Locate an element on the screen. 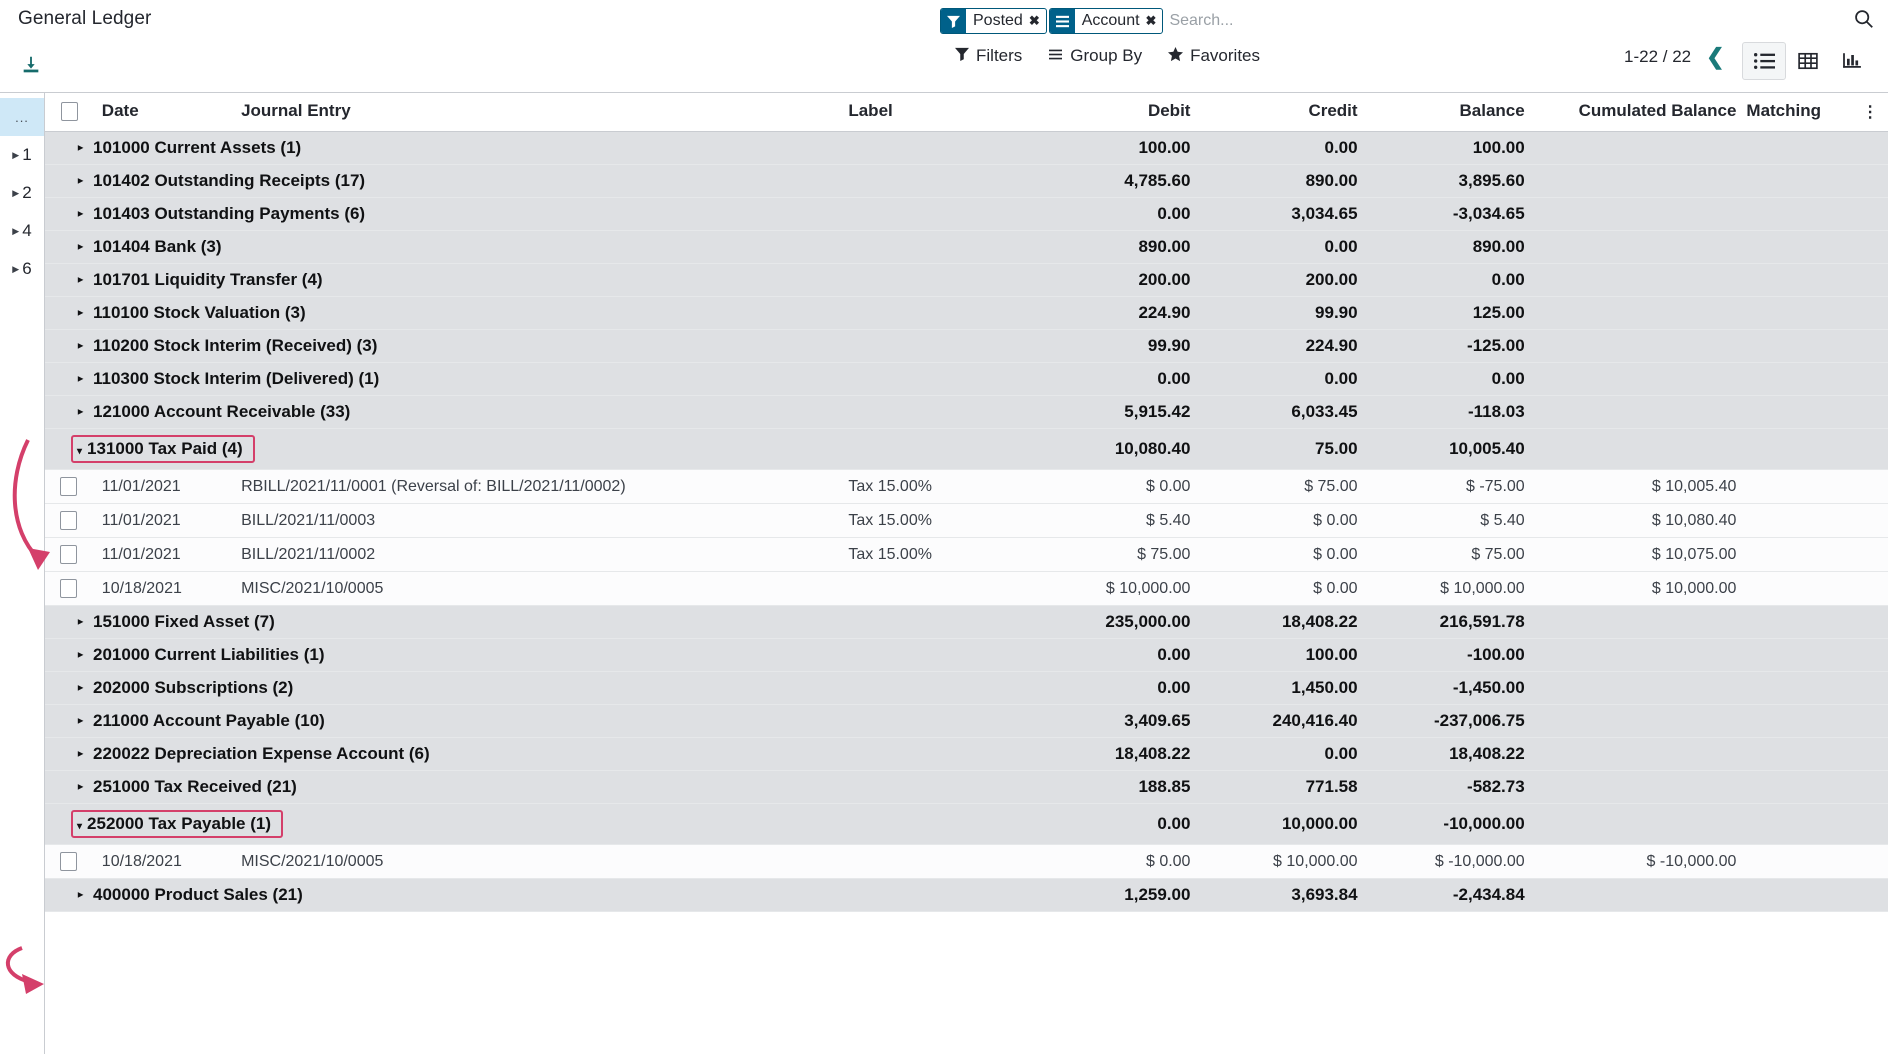 This screenshot has height=1054, width=1888. search-input is located at coordinates (1517, 21).